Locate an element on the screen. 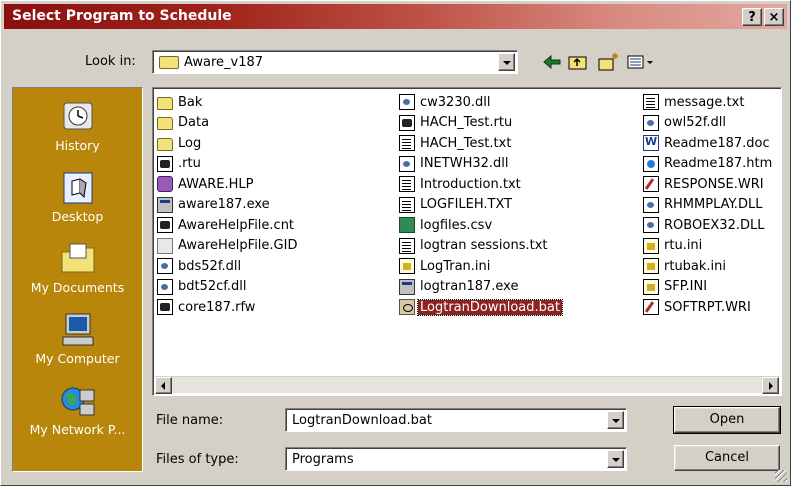  place-history: History is located at coordinates (77, 125).